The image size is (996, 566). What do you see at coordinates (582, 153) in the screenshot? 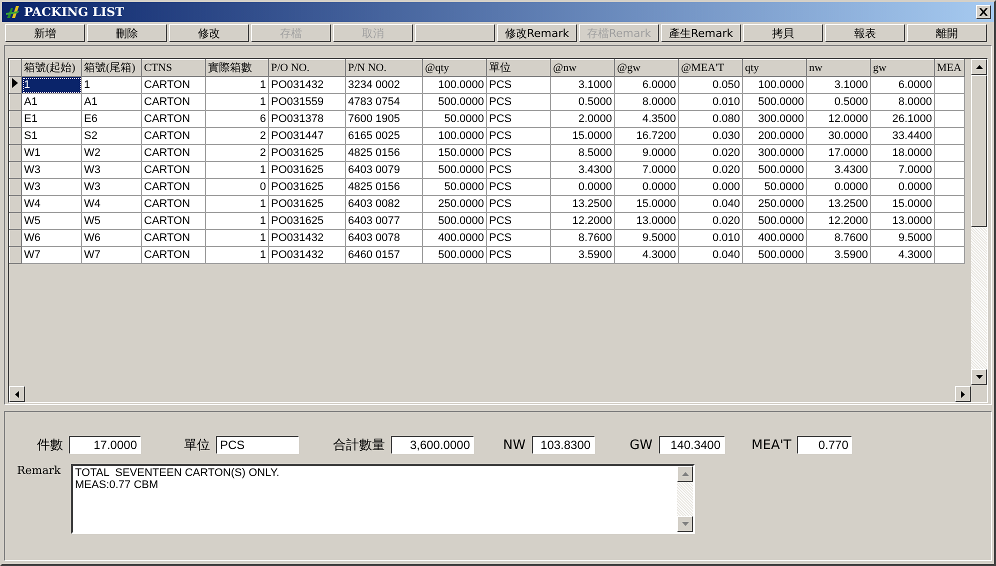
I see `table-cell: 8.5000` at bounding box center [582, 153].